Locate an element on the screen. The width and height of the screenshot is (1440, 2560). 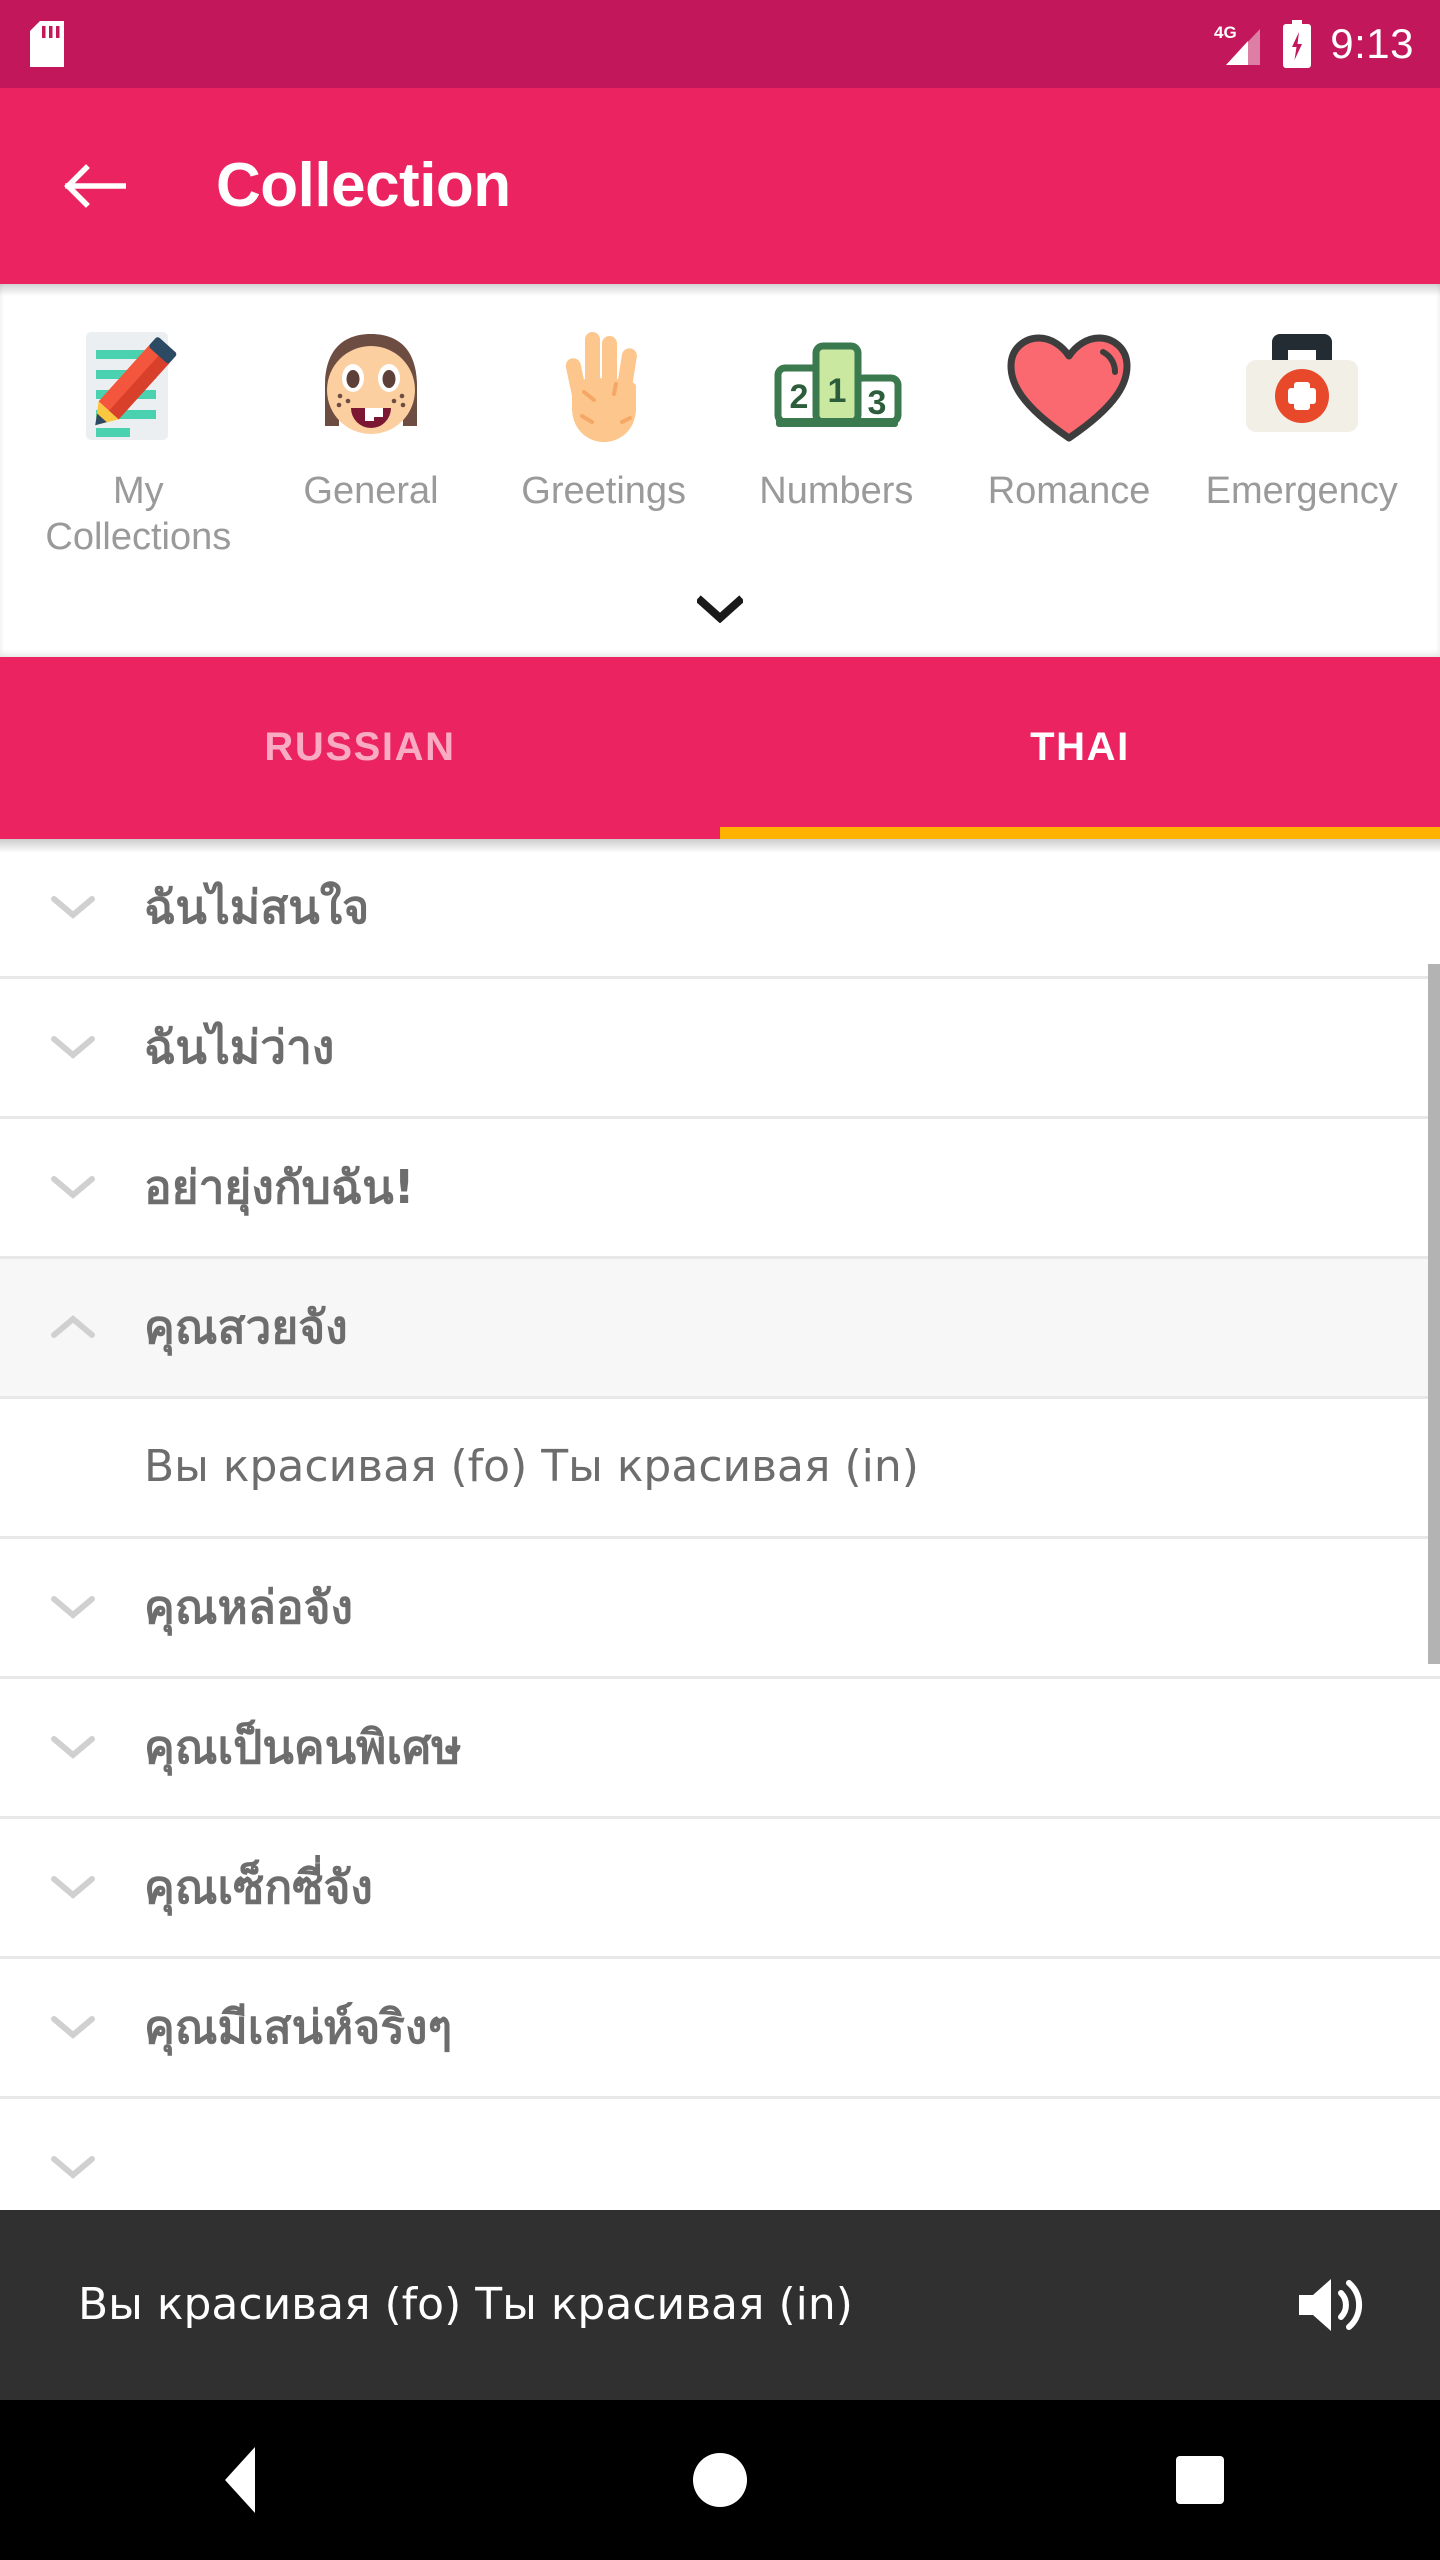
language-tab-bar: RUSSIAN THAI is located at coordinates (720, 747).